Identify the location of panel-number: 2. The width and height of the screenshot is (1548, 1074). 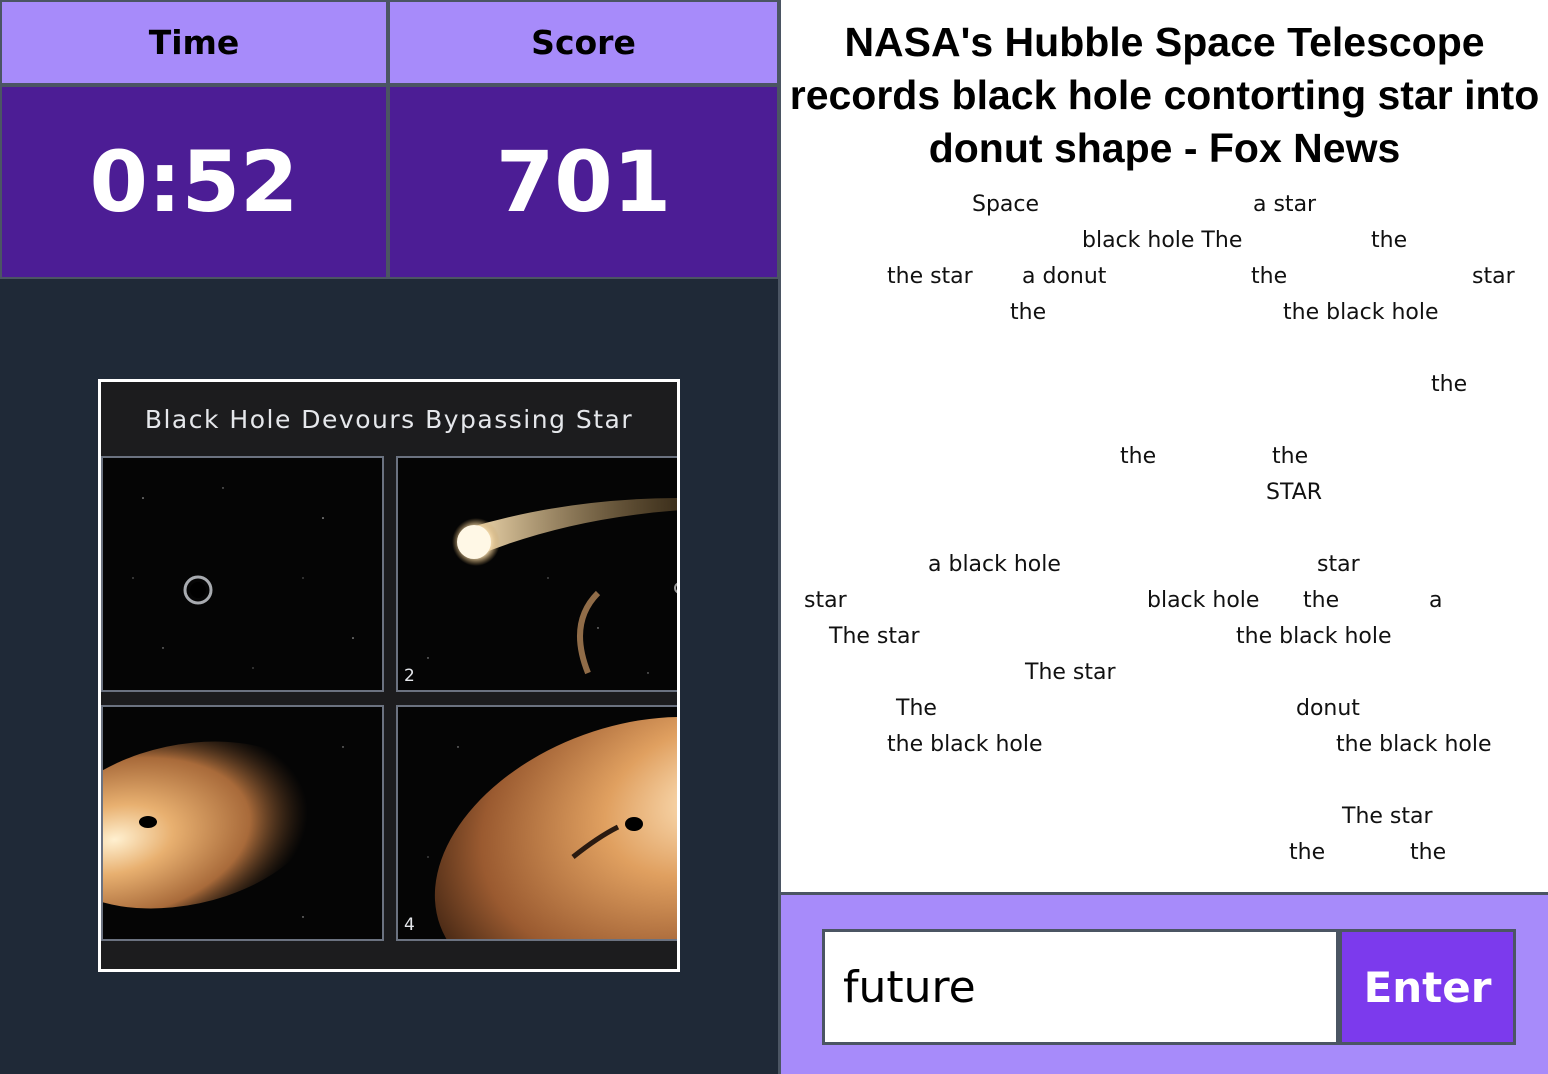
(409, 676).